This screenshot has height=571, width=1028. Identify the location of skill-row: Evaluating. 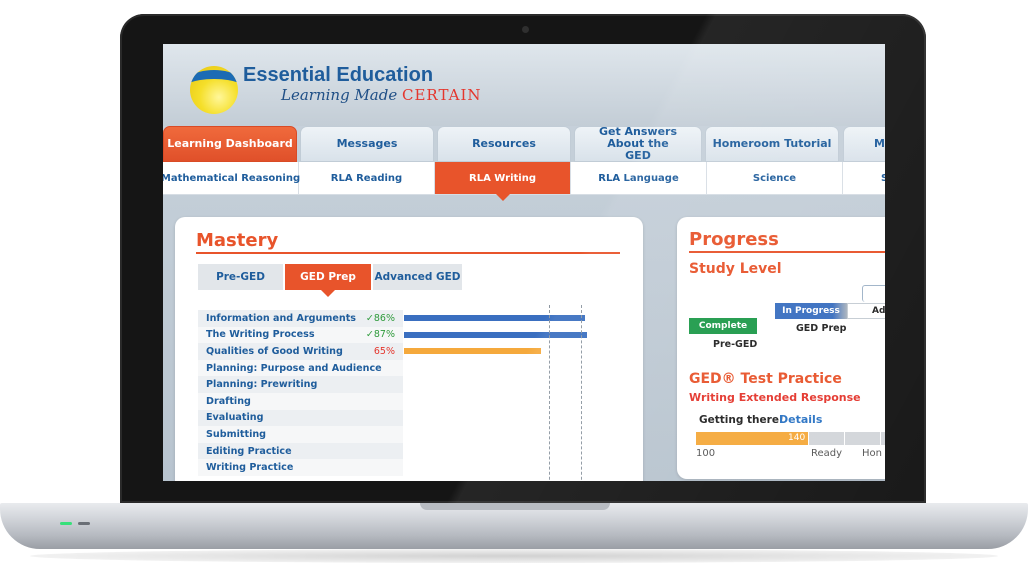
(300, 418).